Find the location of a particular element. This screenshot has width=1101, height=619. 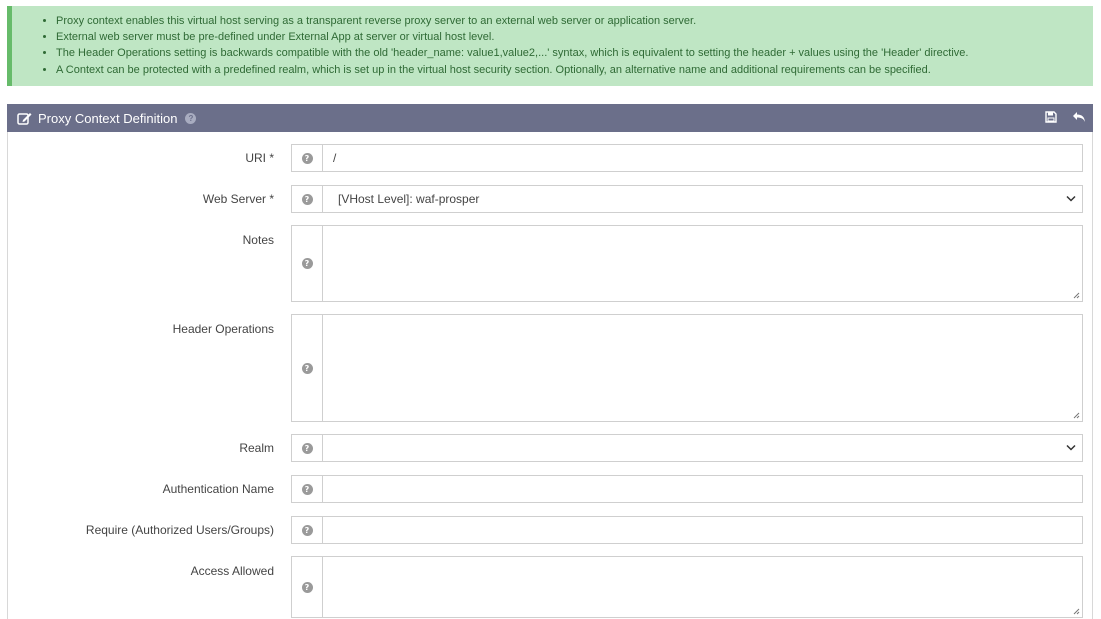

uri-help: ? is located at coordinates (307, 158).